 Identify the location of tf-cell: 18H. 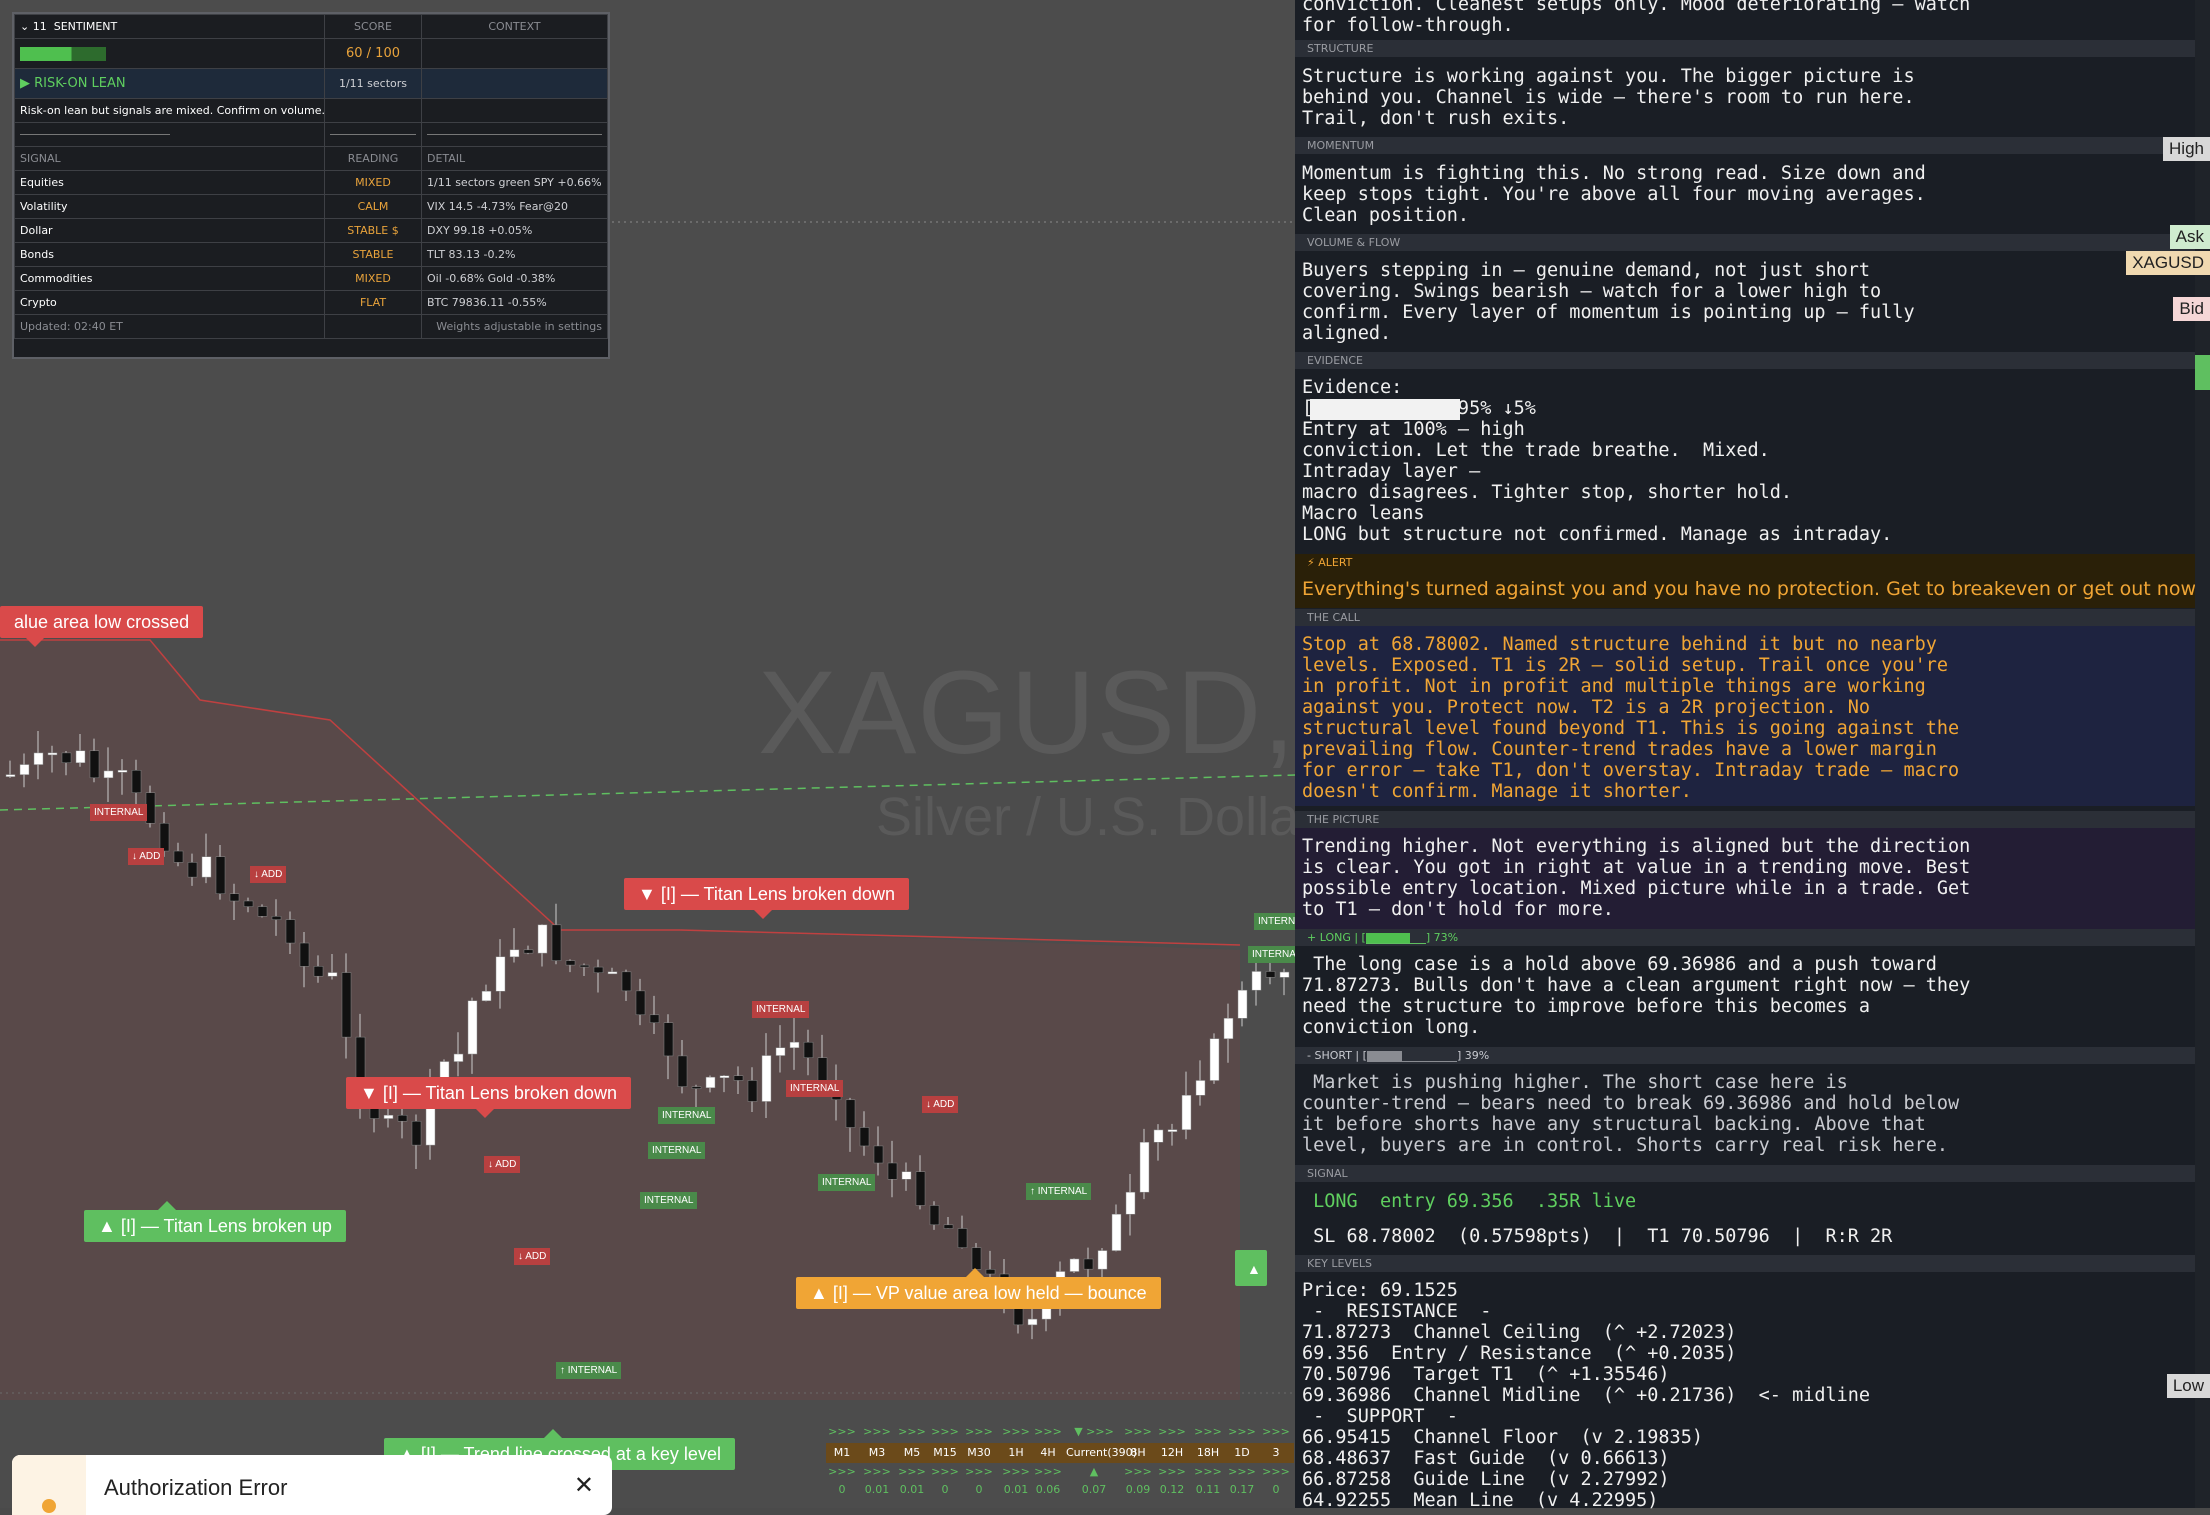
(1208, 1453).